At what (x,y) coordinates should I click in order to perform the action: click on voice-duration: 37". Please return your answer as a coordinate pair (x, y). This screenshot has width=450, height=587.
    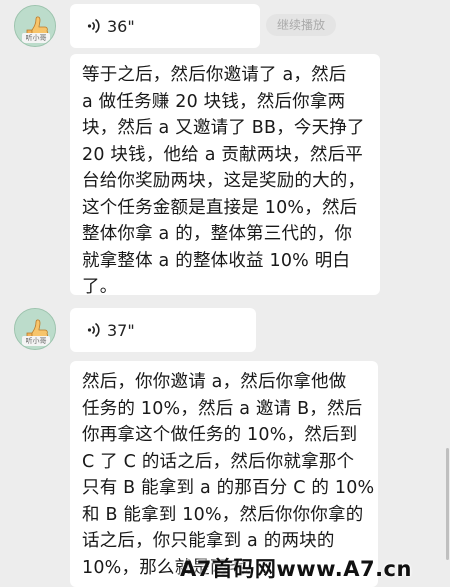
    Looking at the image, I should click on (121, 330).